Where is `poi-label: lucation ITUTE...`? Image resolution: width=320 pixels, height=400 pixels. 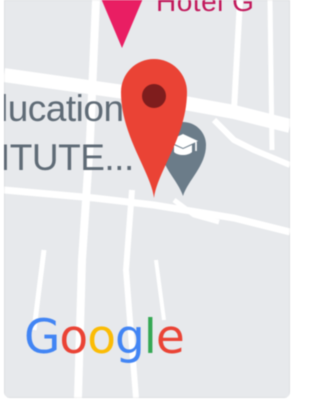
poi-label: lucation ITUTE... is located at coordinates (69, 133).